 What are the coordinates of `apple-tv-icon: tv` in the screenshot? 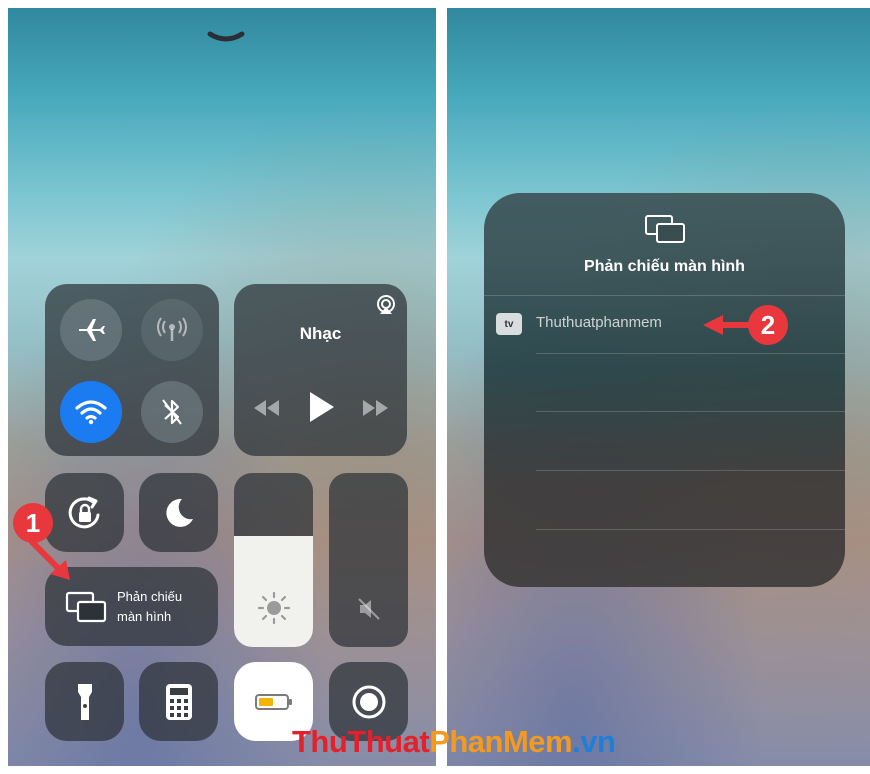 It's located at (509, 324).